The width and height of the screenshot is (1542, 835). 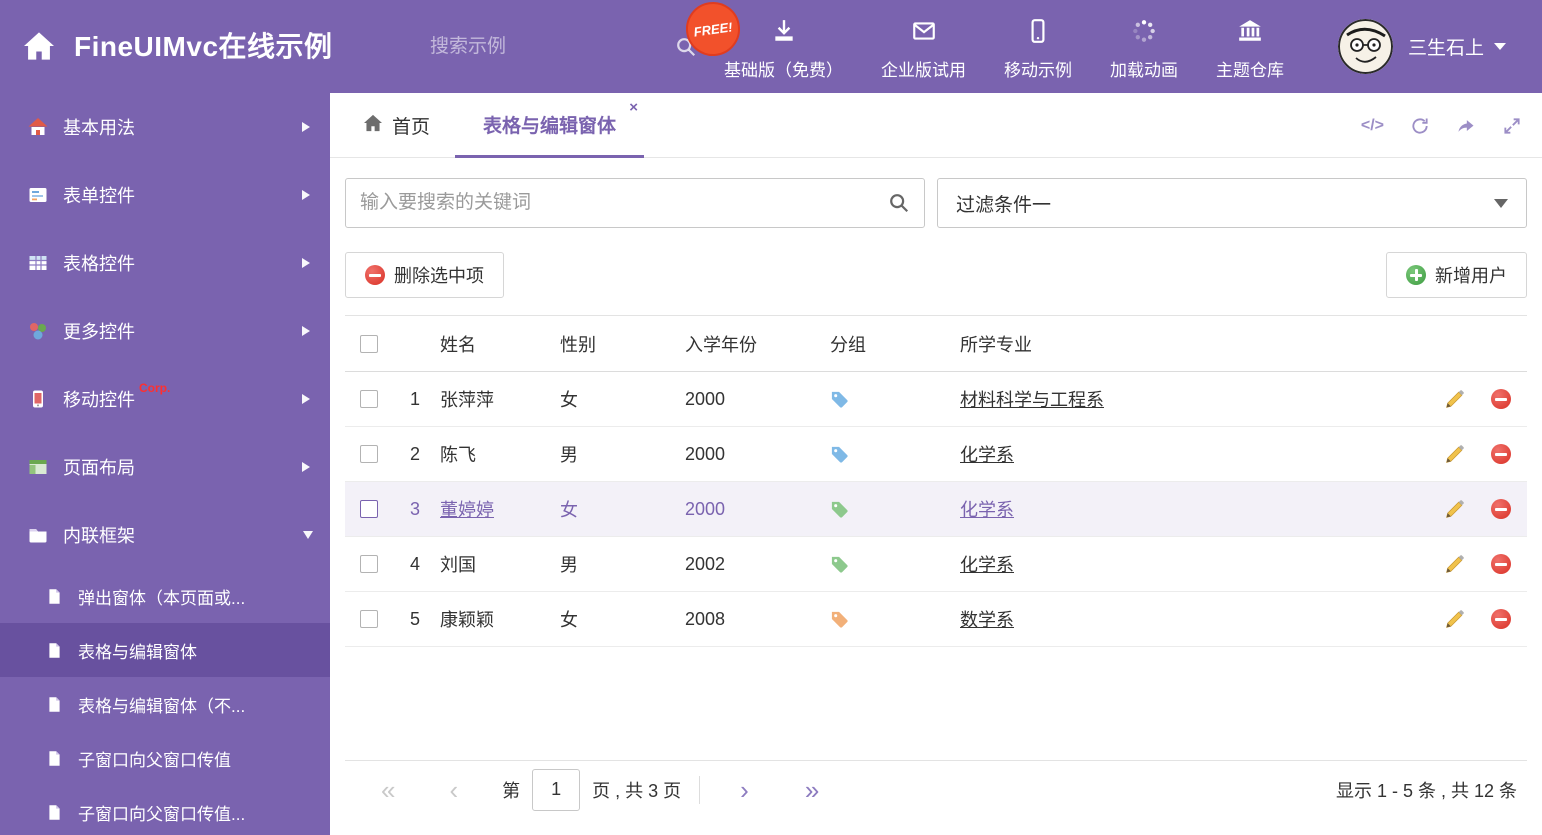 I want to click on cell-year: 2008, so click(x=705, y=618).